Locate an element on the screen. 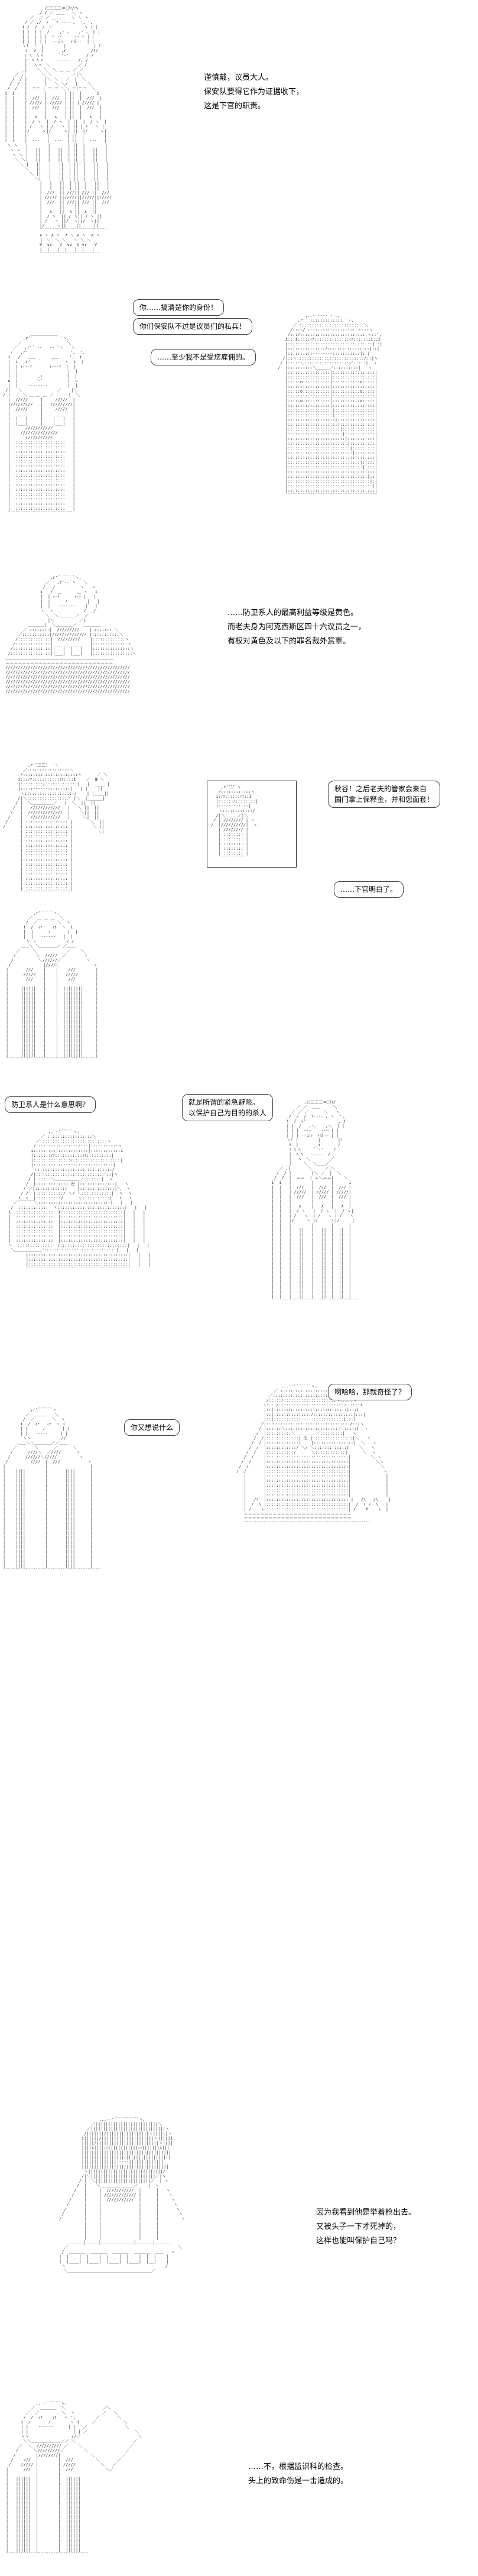  bubble-text: 你……搞清楚你的身份！ is located at coordinates (178, 307).